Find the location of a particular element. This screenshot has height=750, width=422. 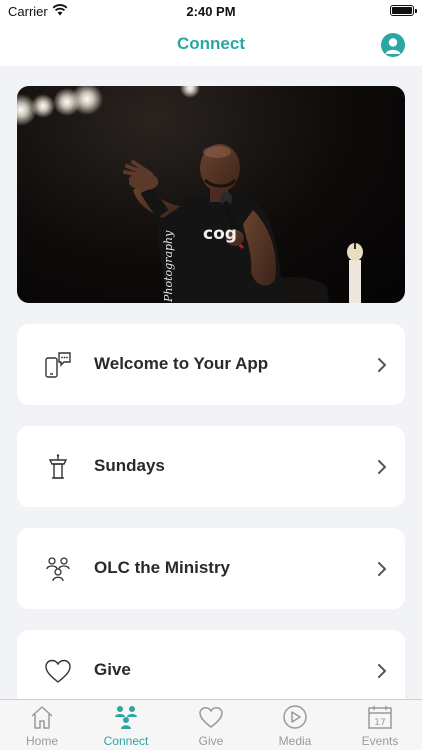

tab-media: Media is located at coordinates (295, 725).